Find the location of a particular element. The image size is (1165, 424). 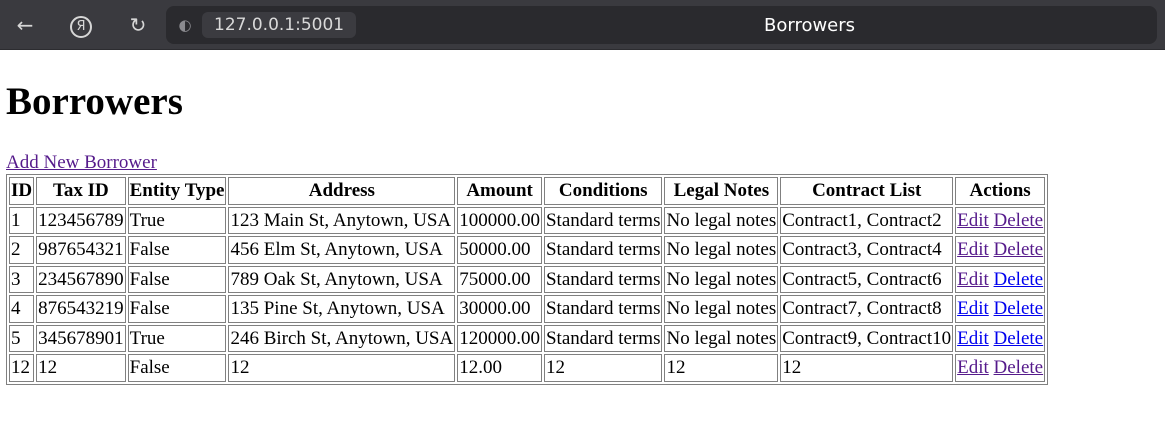

cell-amount: 100000.00 is located at coordinates (499, 220).